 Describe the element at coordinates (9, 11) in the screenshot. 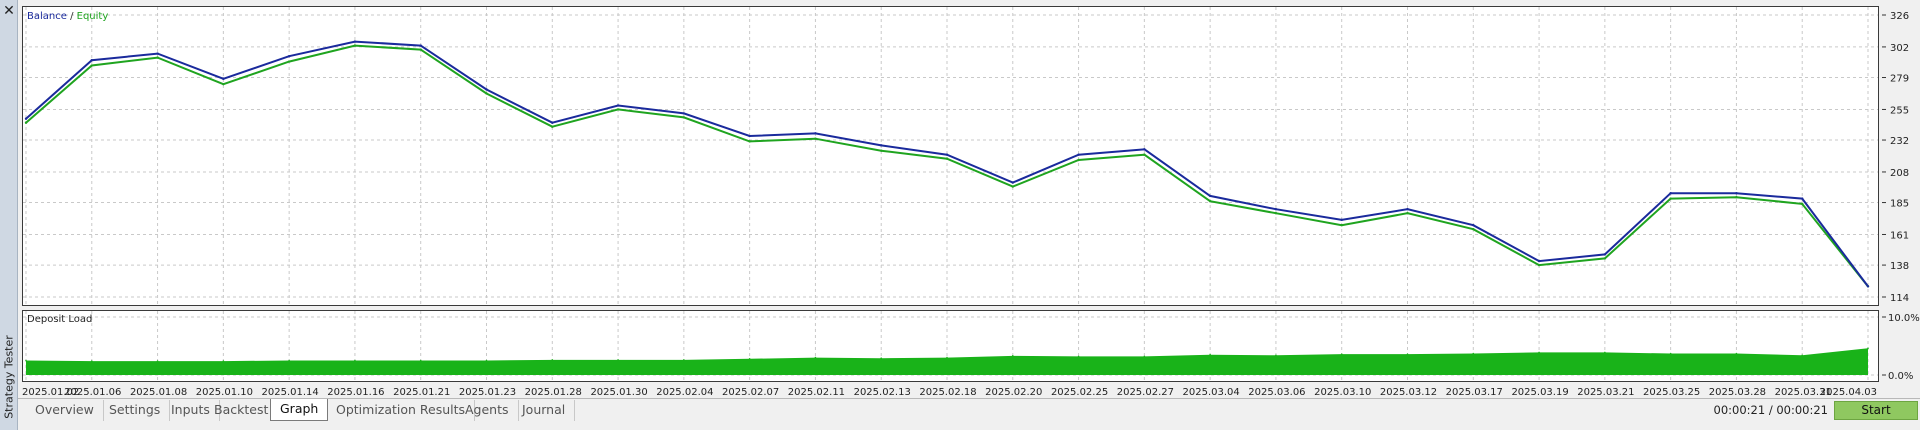

I see `close-icon: ✕` at that location.